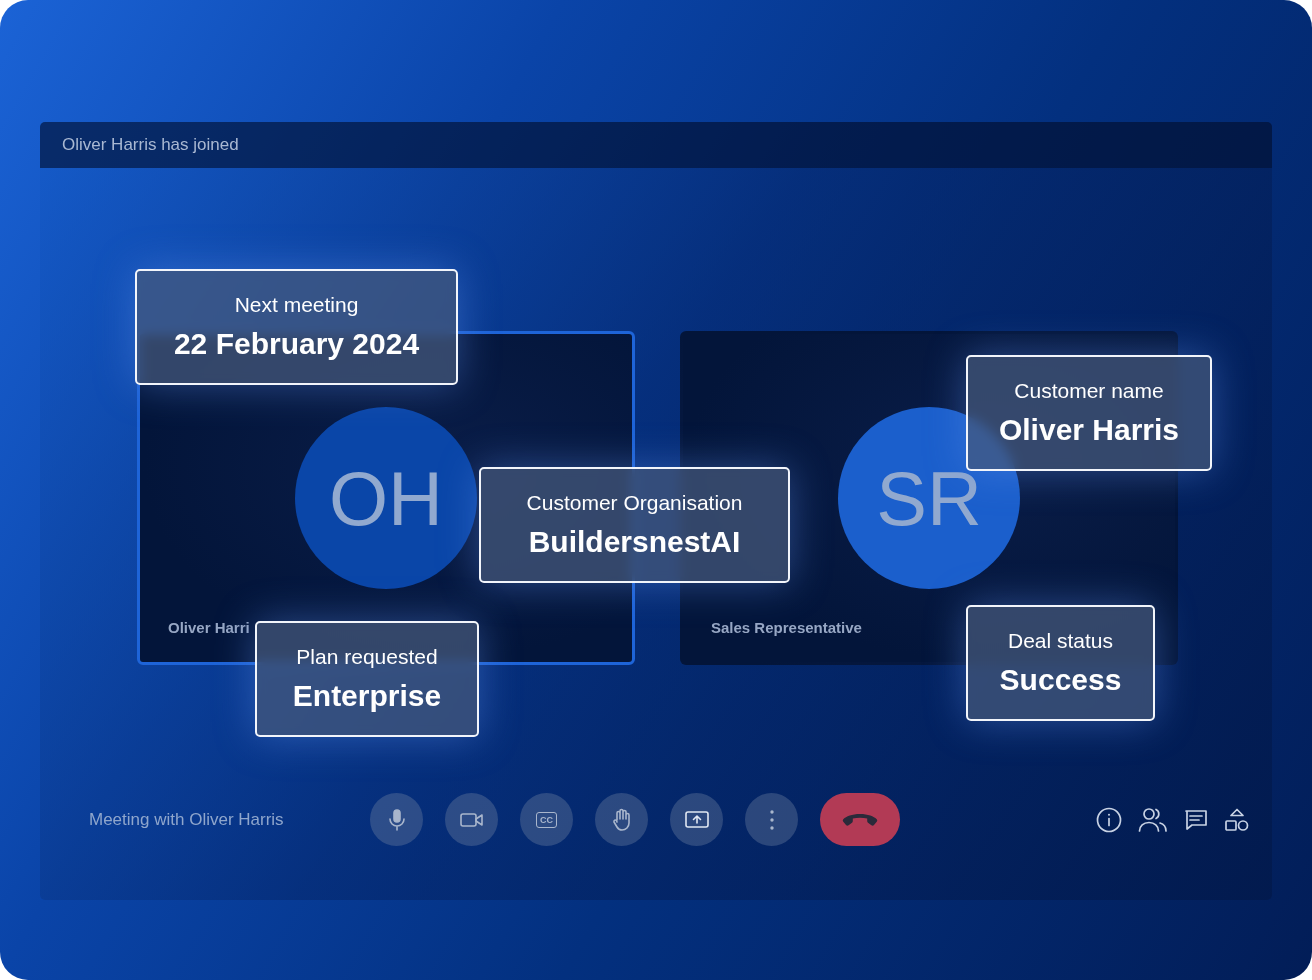 This screenshot has width=1312, height=980. Describe the element at coordinates (1060, 680) in the screenshot. I see `card-value: Success` at that location.